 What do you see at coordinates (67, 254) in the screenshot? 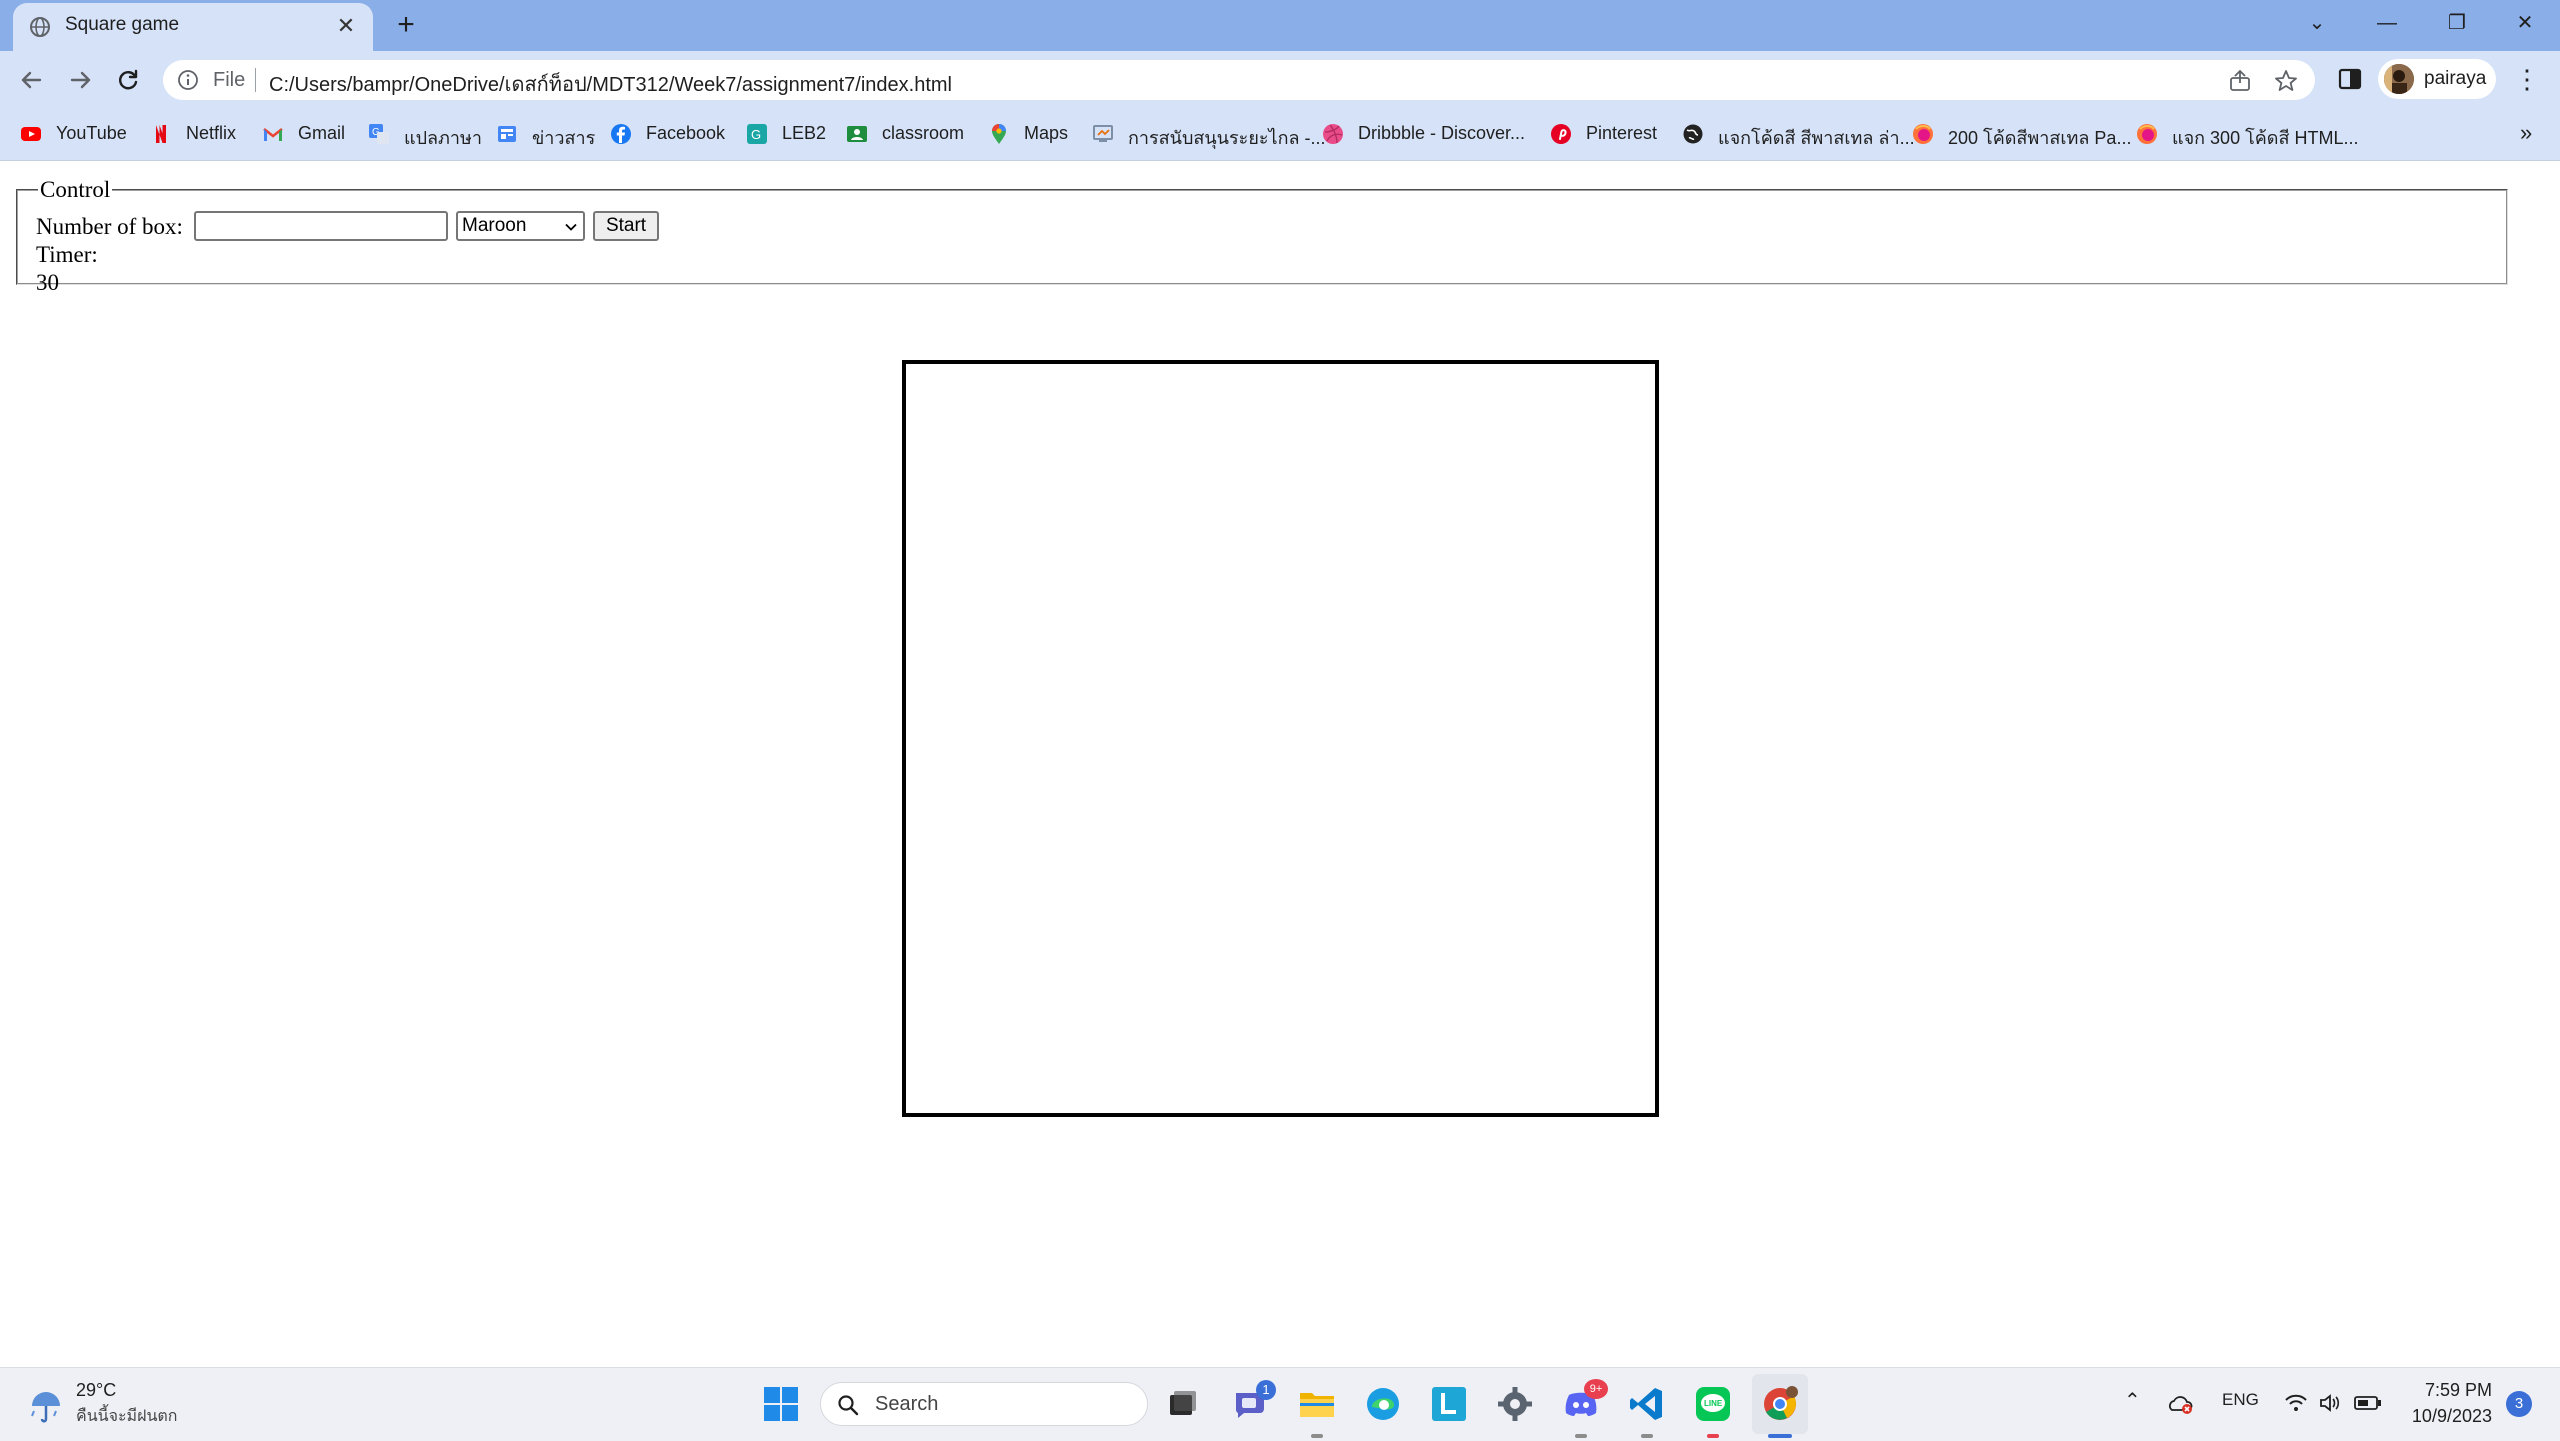
I see `timer-label: Timer:` at bounding box center [67, 254].